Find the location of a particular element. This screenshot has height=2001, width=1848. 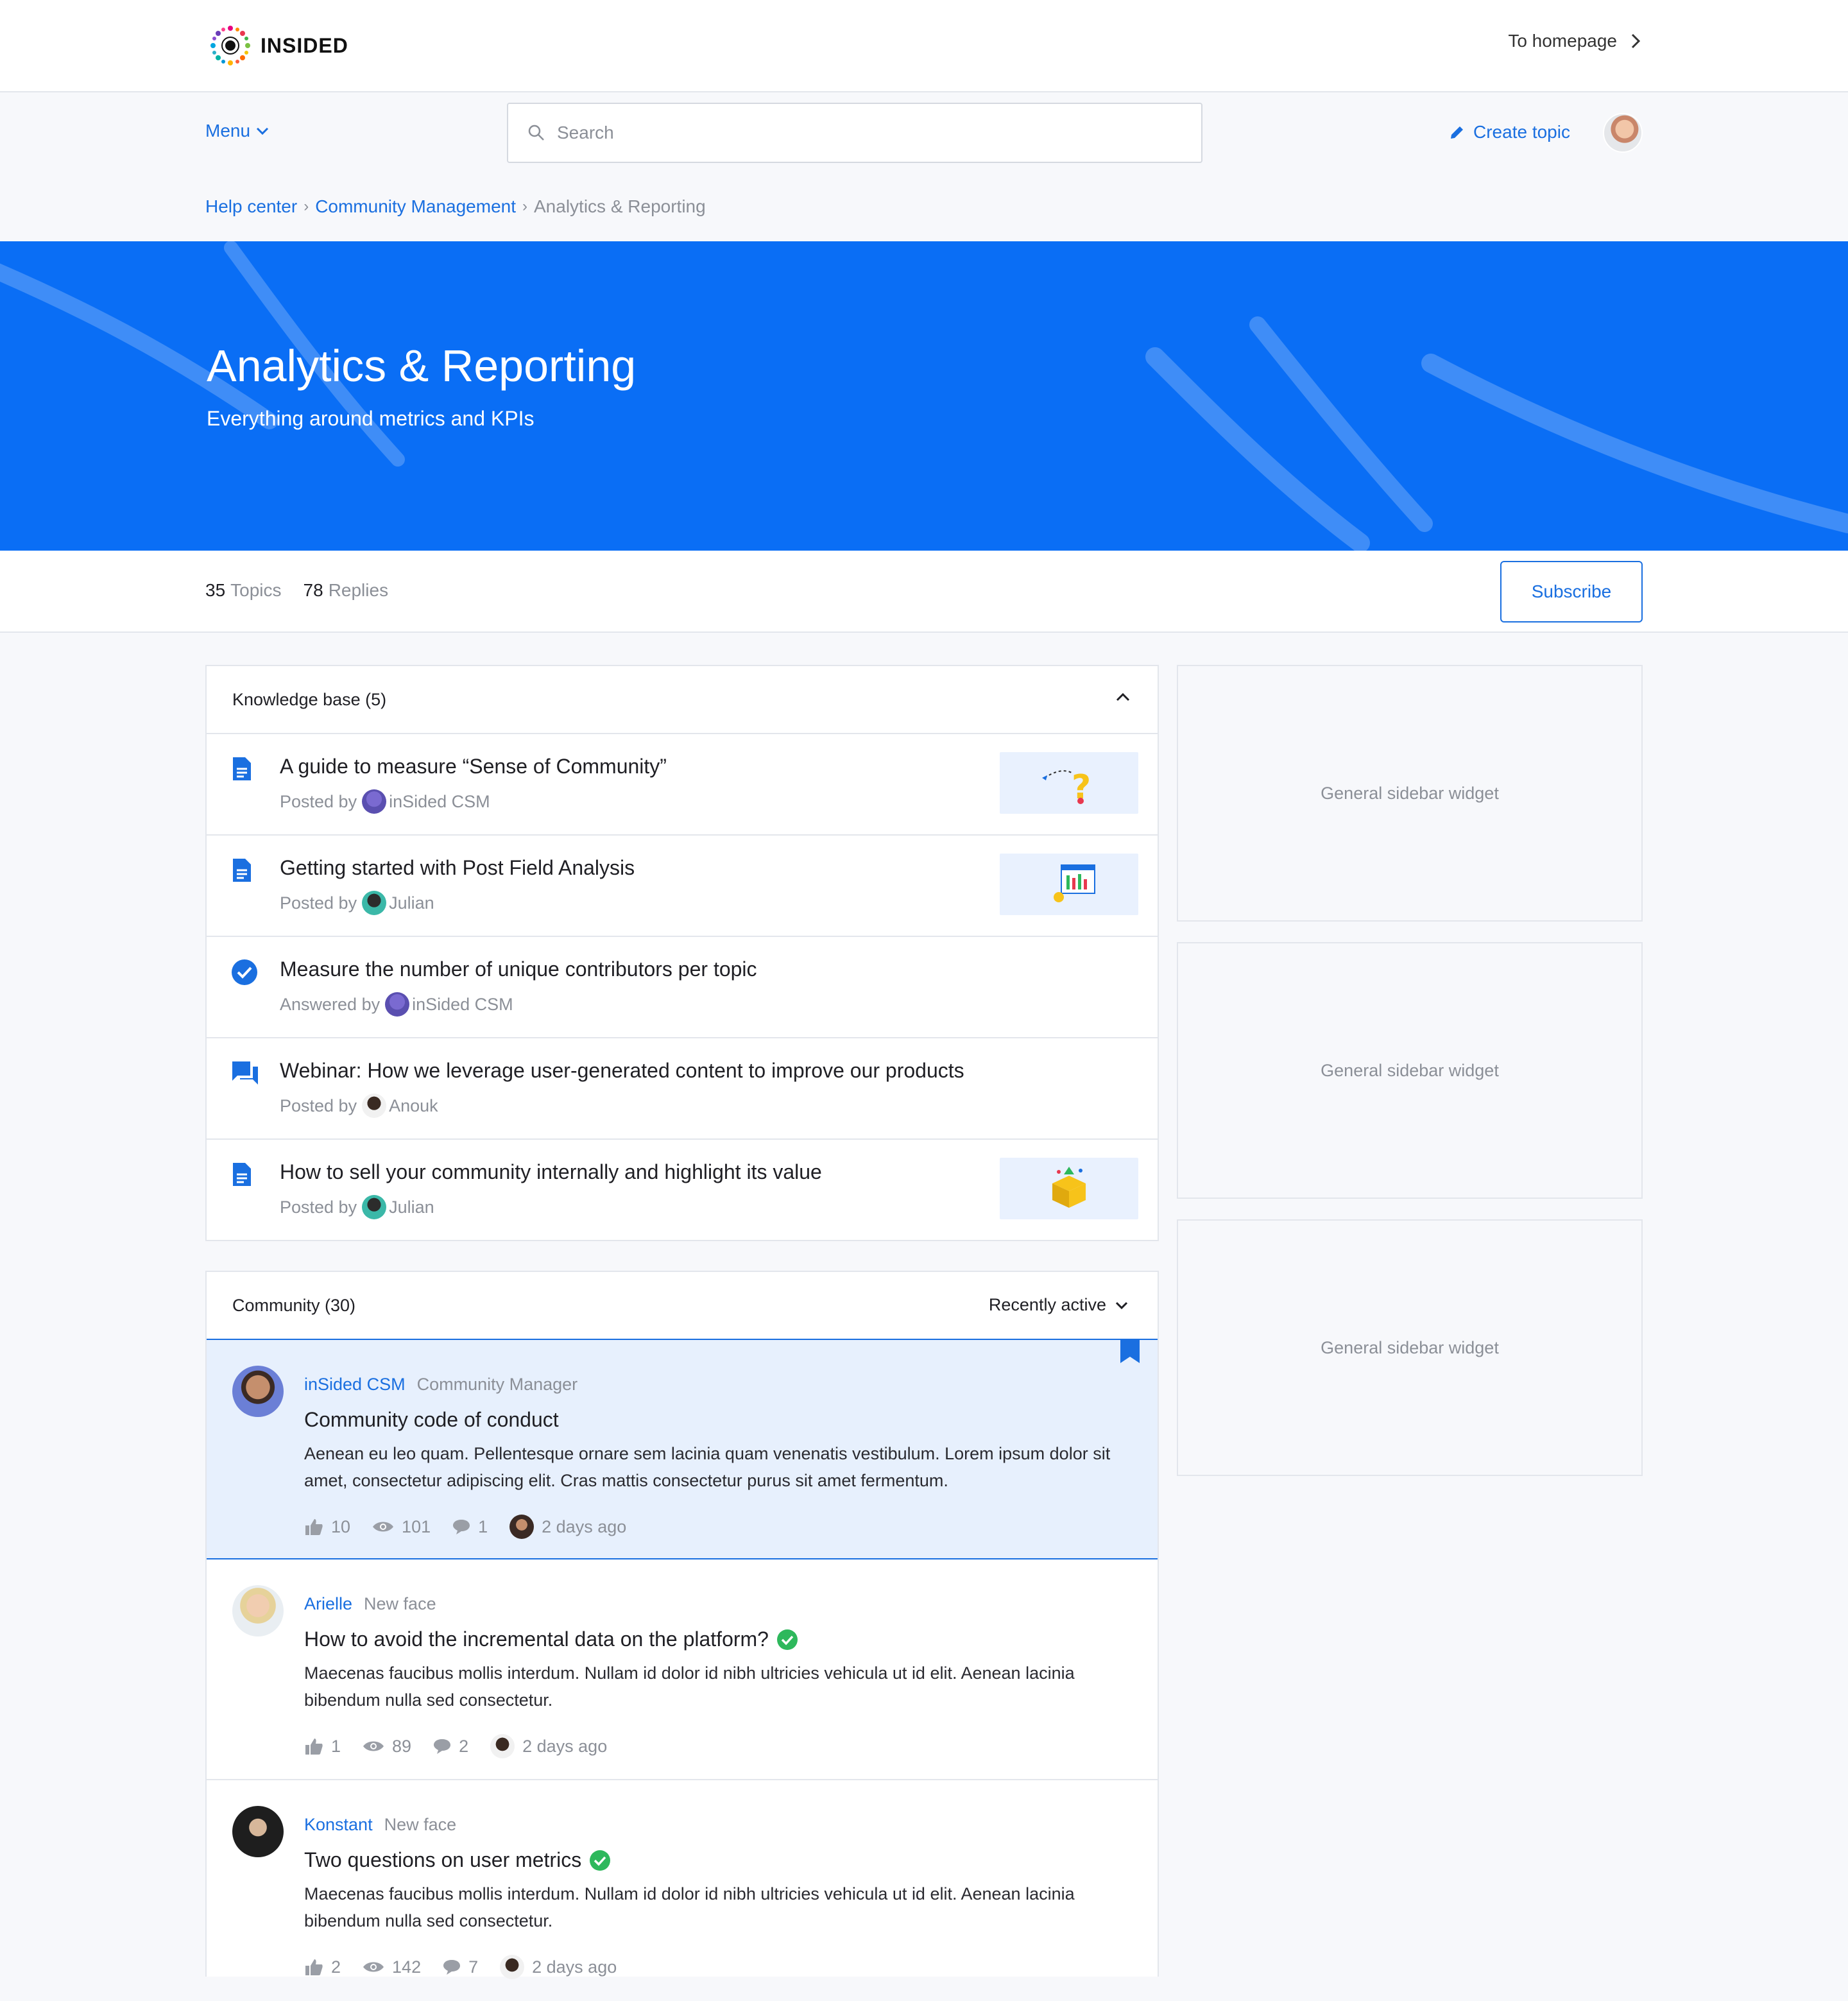

kb-item-title: A guide to measure “Sense of Community” is located at coordinates (474, 766).